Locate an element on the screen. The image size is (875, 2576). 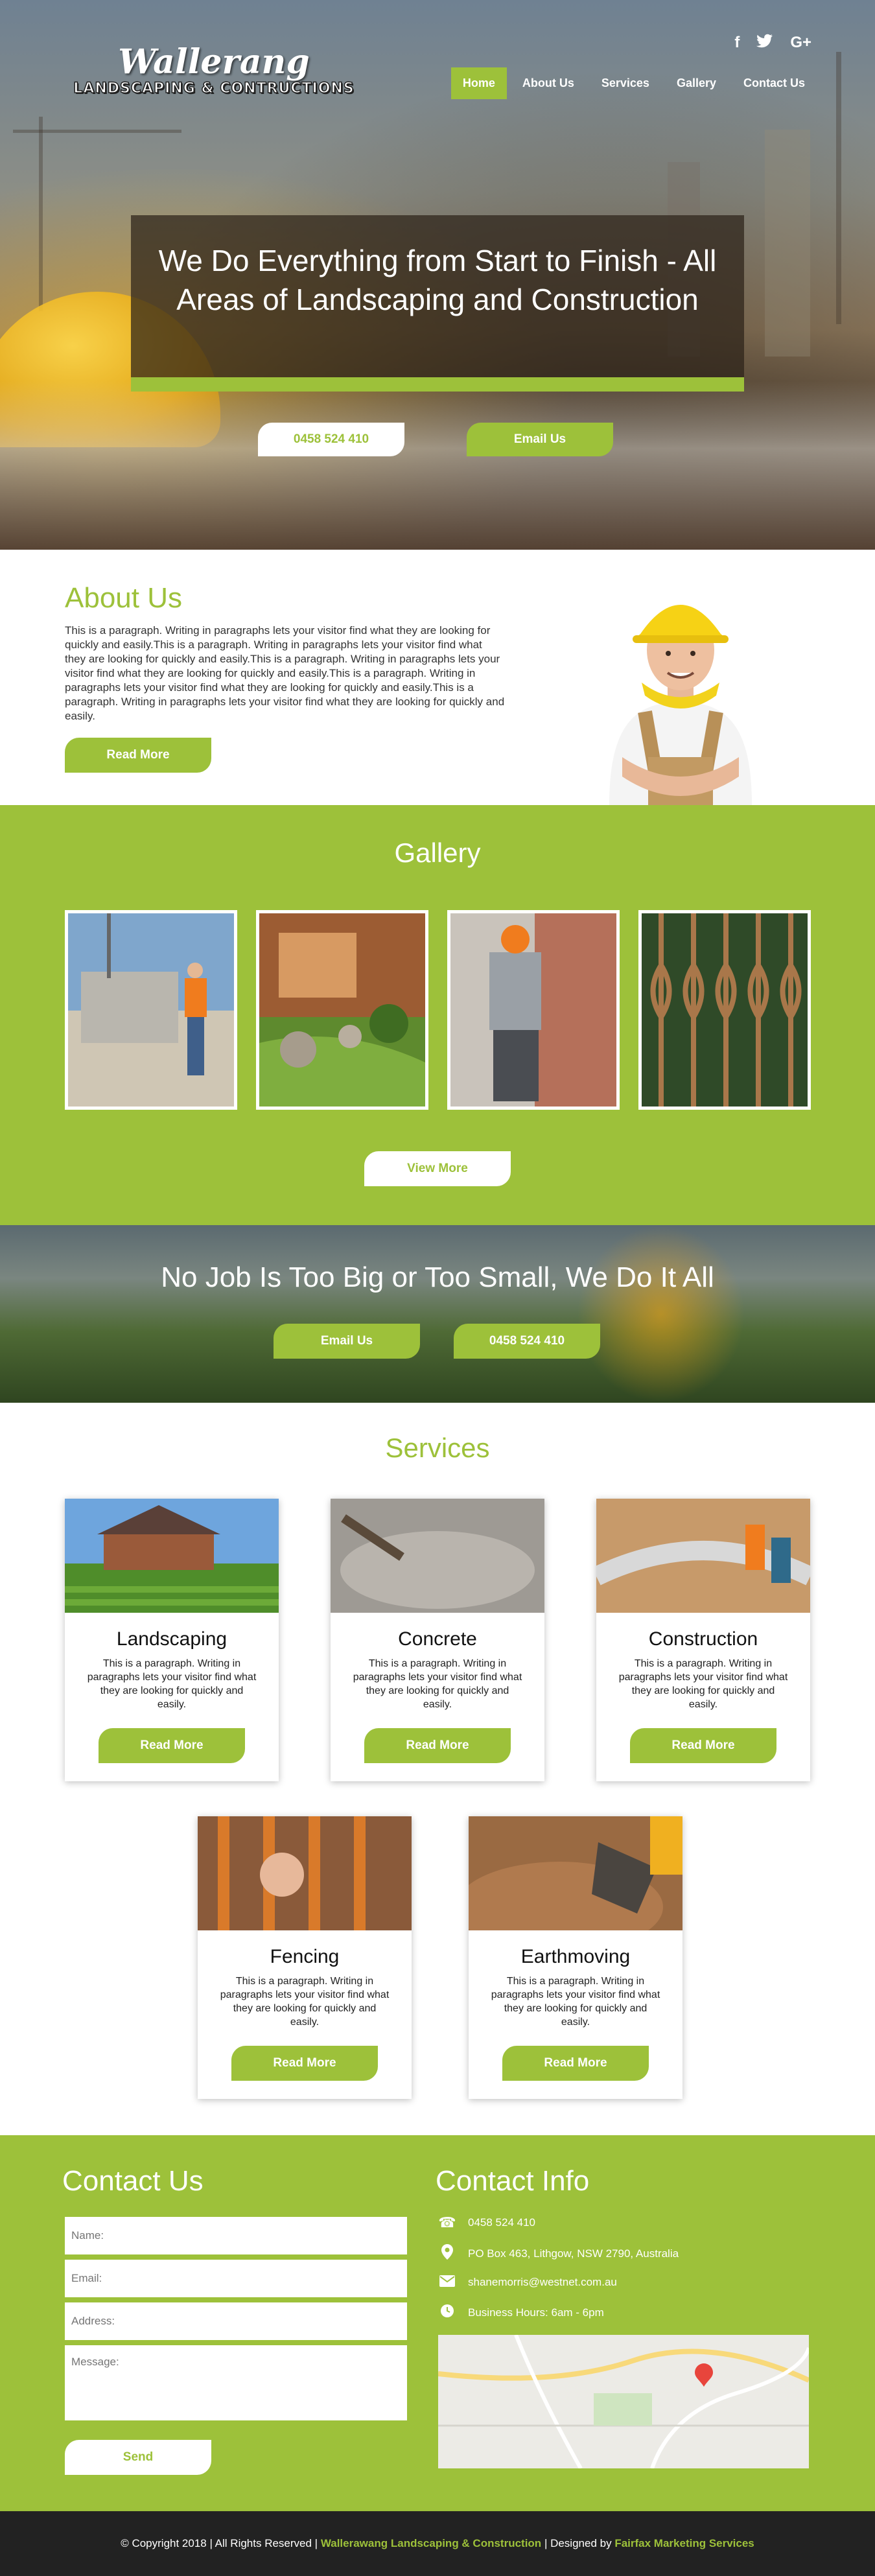
nav-services: Services is located at coordinates (625, 83).